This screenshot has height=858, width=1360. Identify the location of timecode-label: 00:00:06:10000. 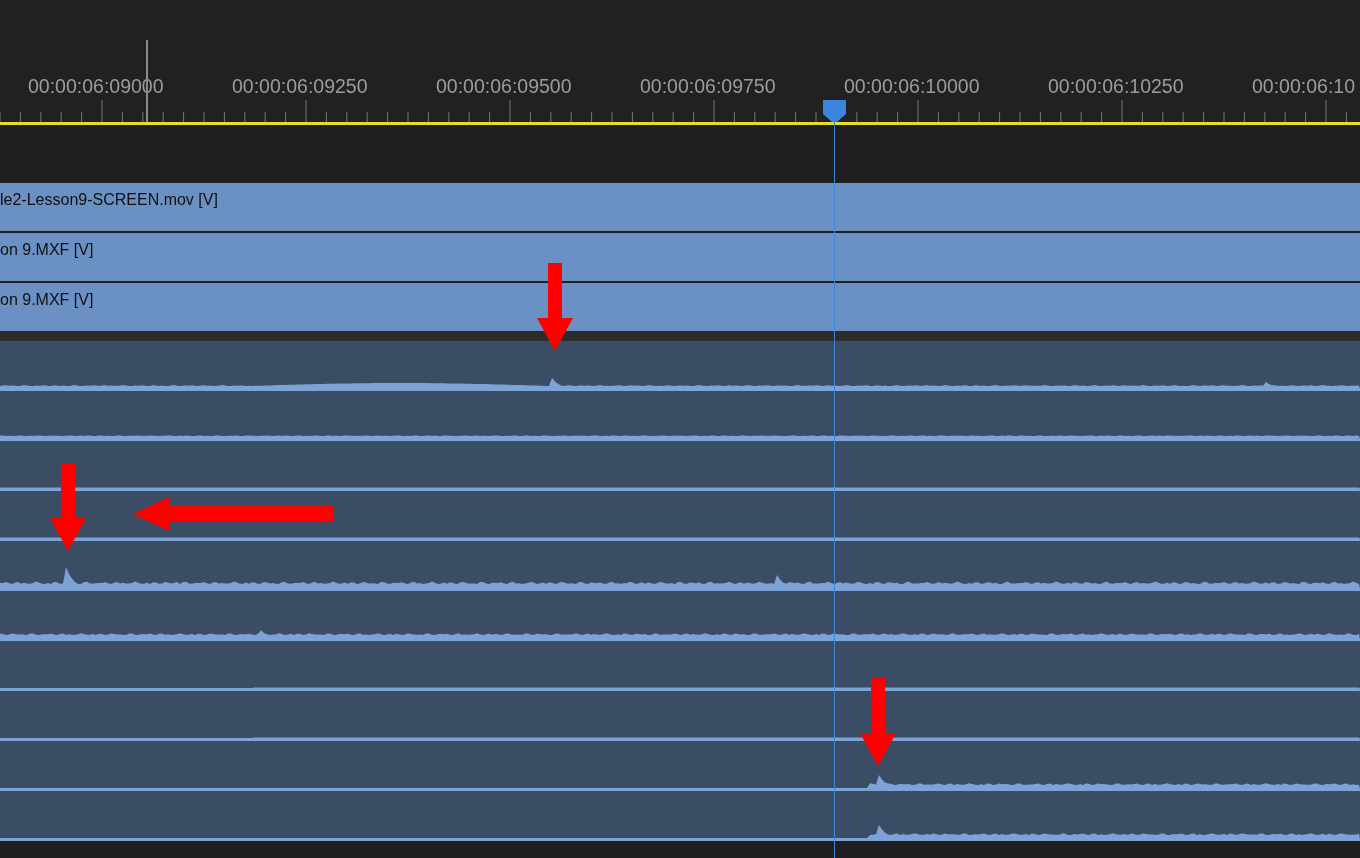
(912, 86).